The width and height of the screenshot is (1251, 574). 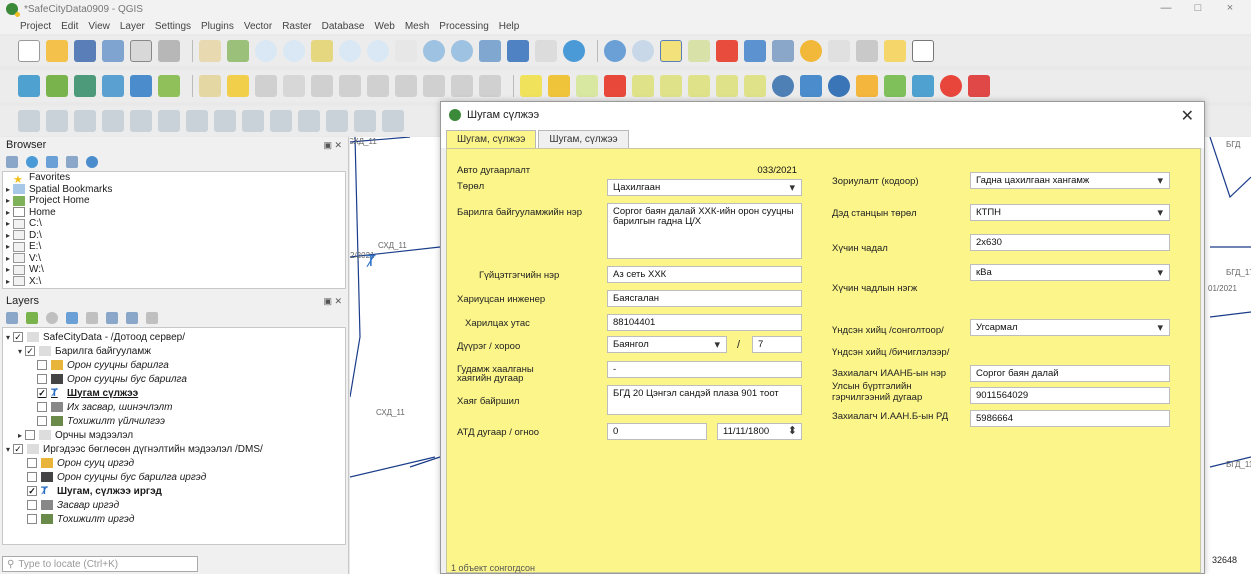 What do you see at coordinates (266, 86) in the screenshot?
I see `save-edits-icon` at bounding box center [266, 86].